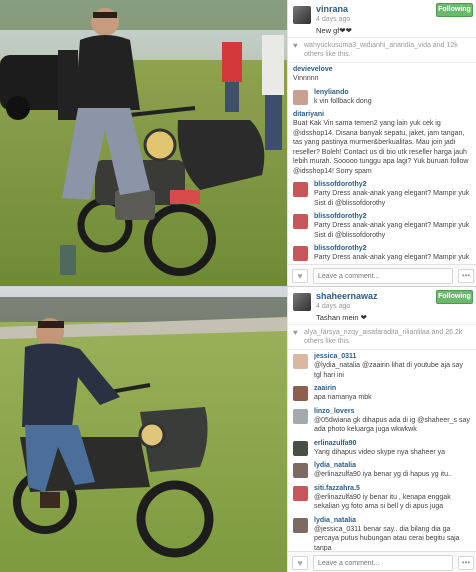 The height and width of the screenshot is (572, 476). What do you see at coordinates (393, 411) in the screenshot?
I see `comment-username: linzo_lovers` at bounding box center [393, 411].